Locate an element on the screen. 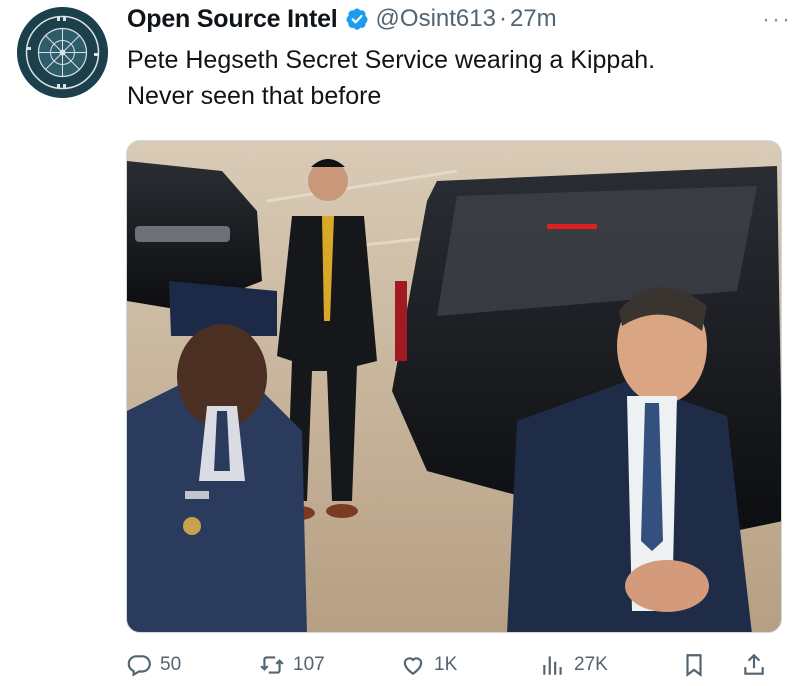  retweet-button: 107 is located at coordinates (292, 665).